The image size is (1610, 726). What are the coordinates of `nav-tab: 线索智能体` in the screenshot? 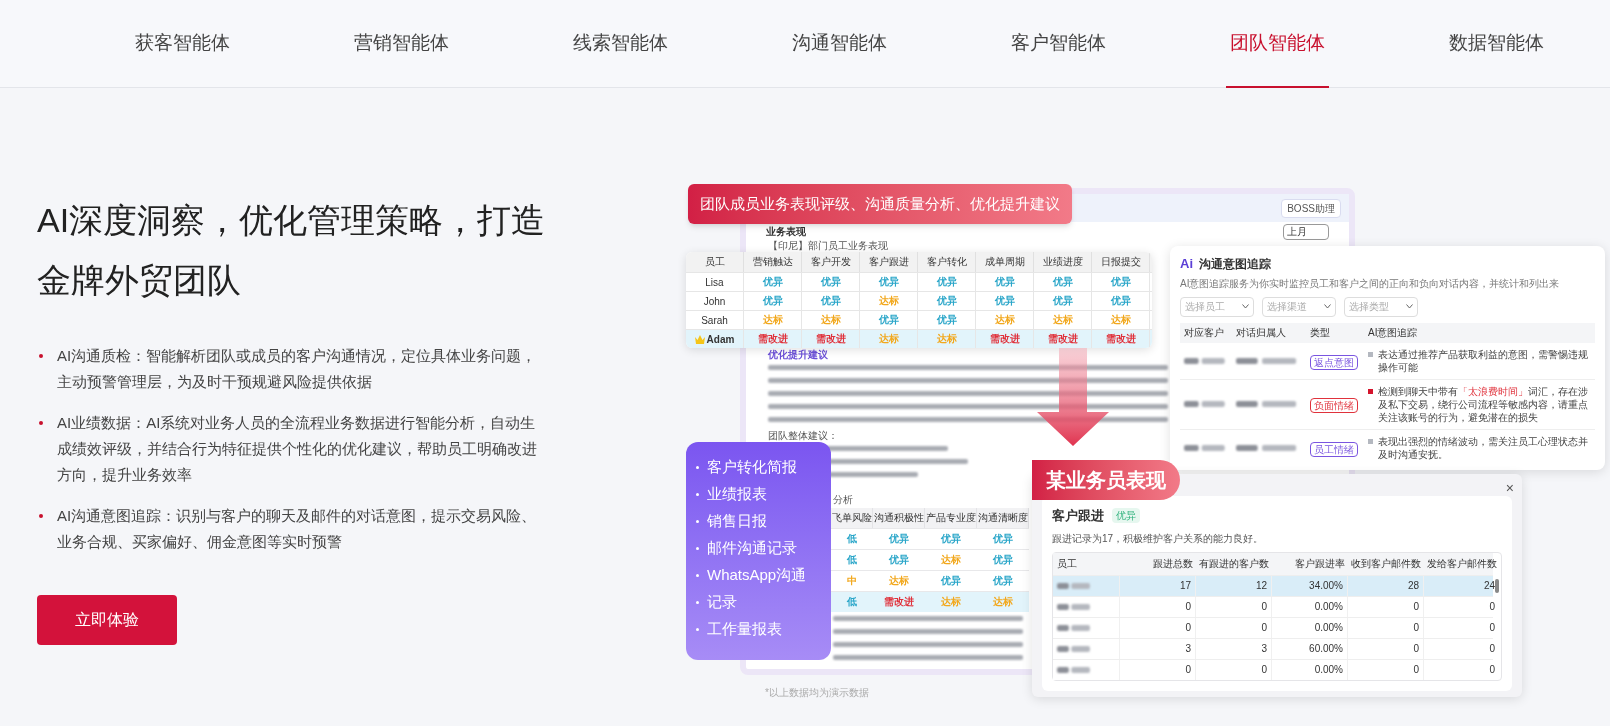 It's located at (620, 44).